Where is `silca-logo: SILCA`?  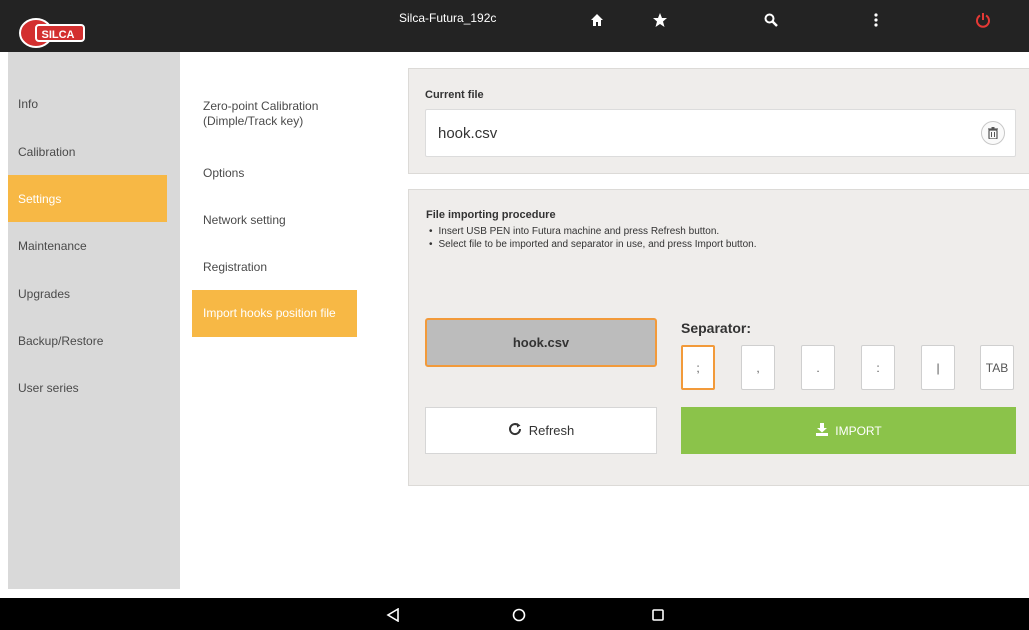 silca-logo: SILCA is located at coordinates (54, 30).